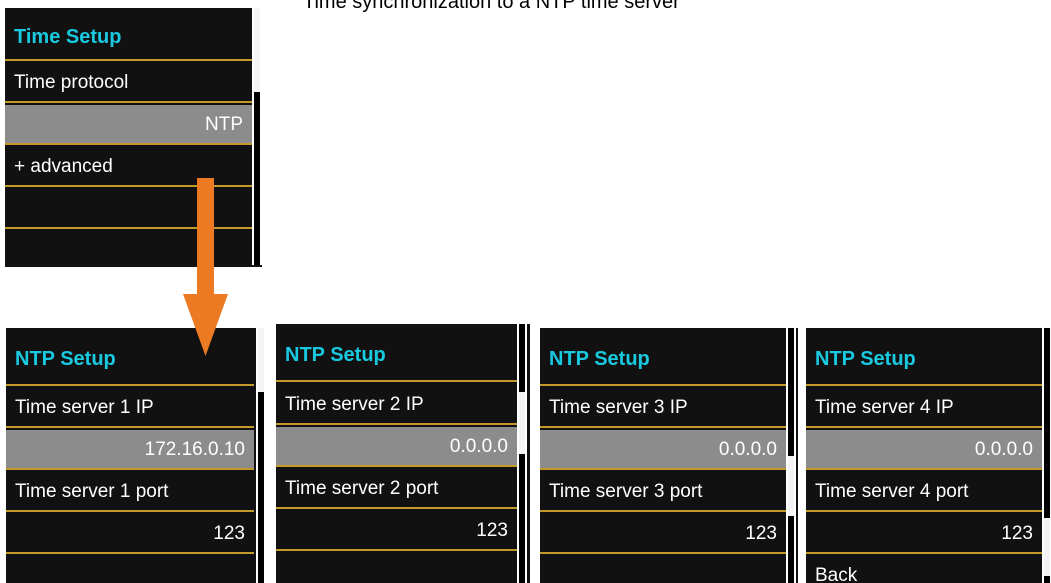 The width and height of the screenshot is (1051, 583). What do you see at coordinates (205, 267) in the screenshot?
I see `down-arrow-icon` at bounding box center [205, 267].